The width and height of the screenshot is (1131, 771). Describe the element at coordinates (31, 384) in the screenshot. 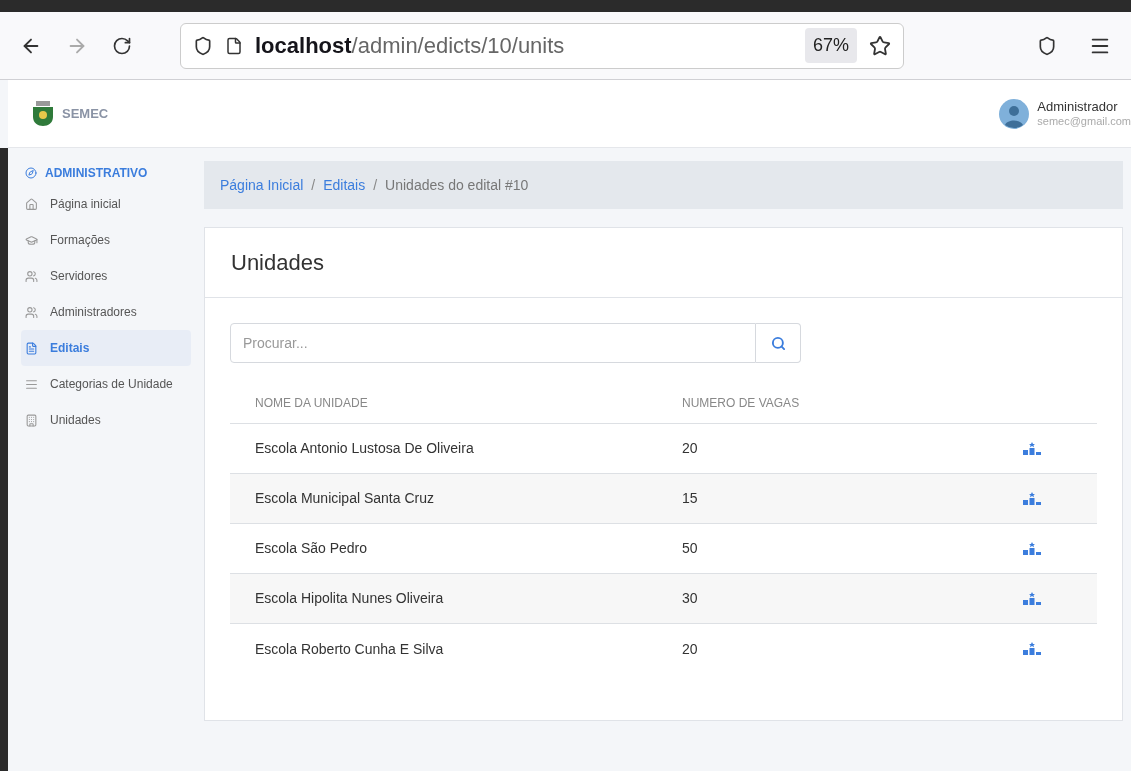

I see `list-icon` at that location.